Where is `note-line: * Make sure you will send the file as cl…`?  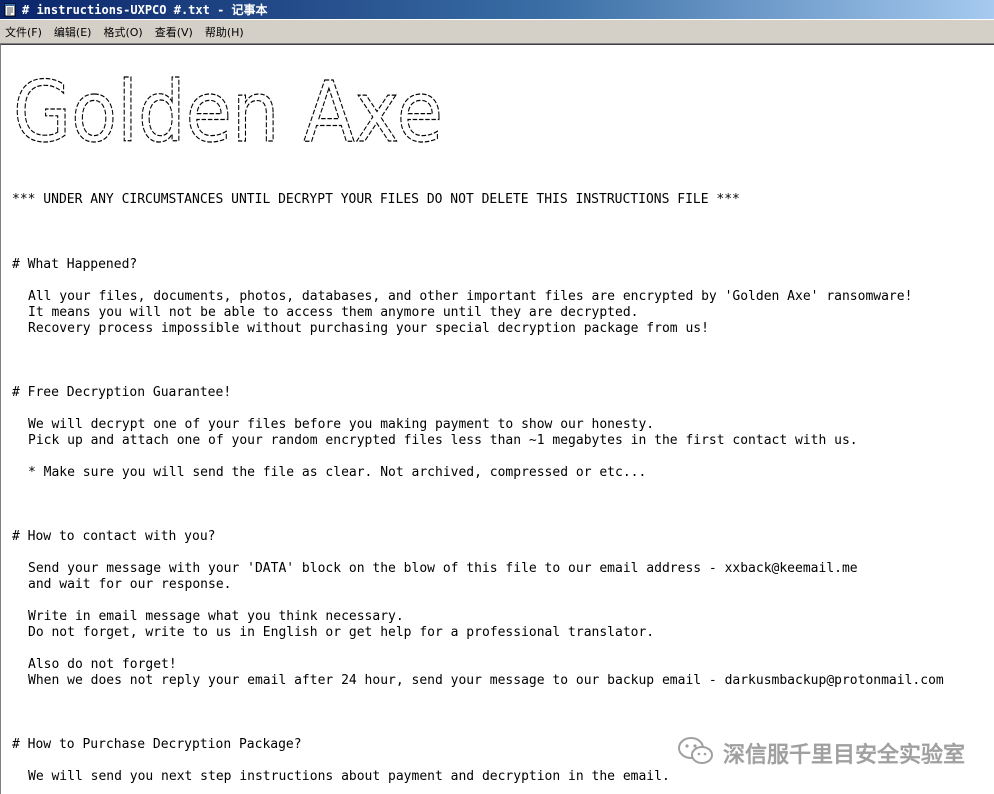
note-line: * Make sure you will send the file as cl… is located at coordinates (337, 472).